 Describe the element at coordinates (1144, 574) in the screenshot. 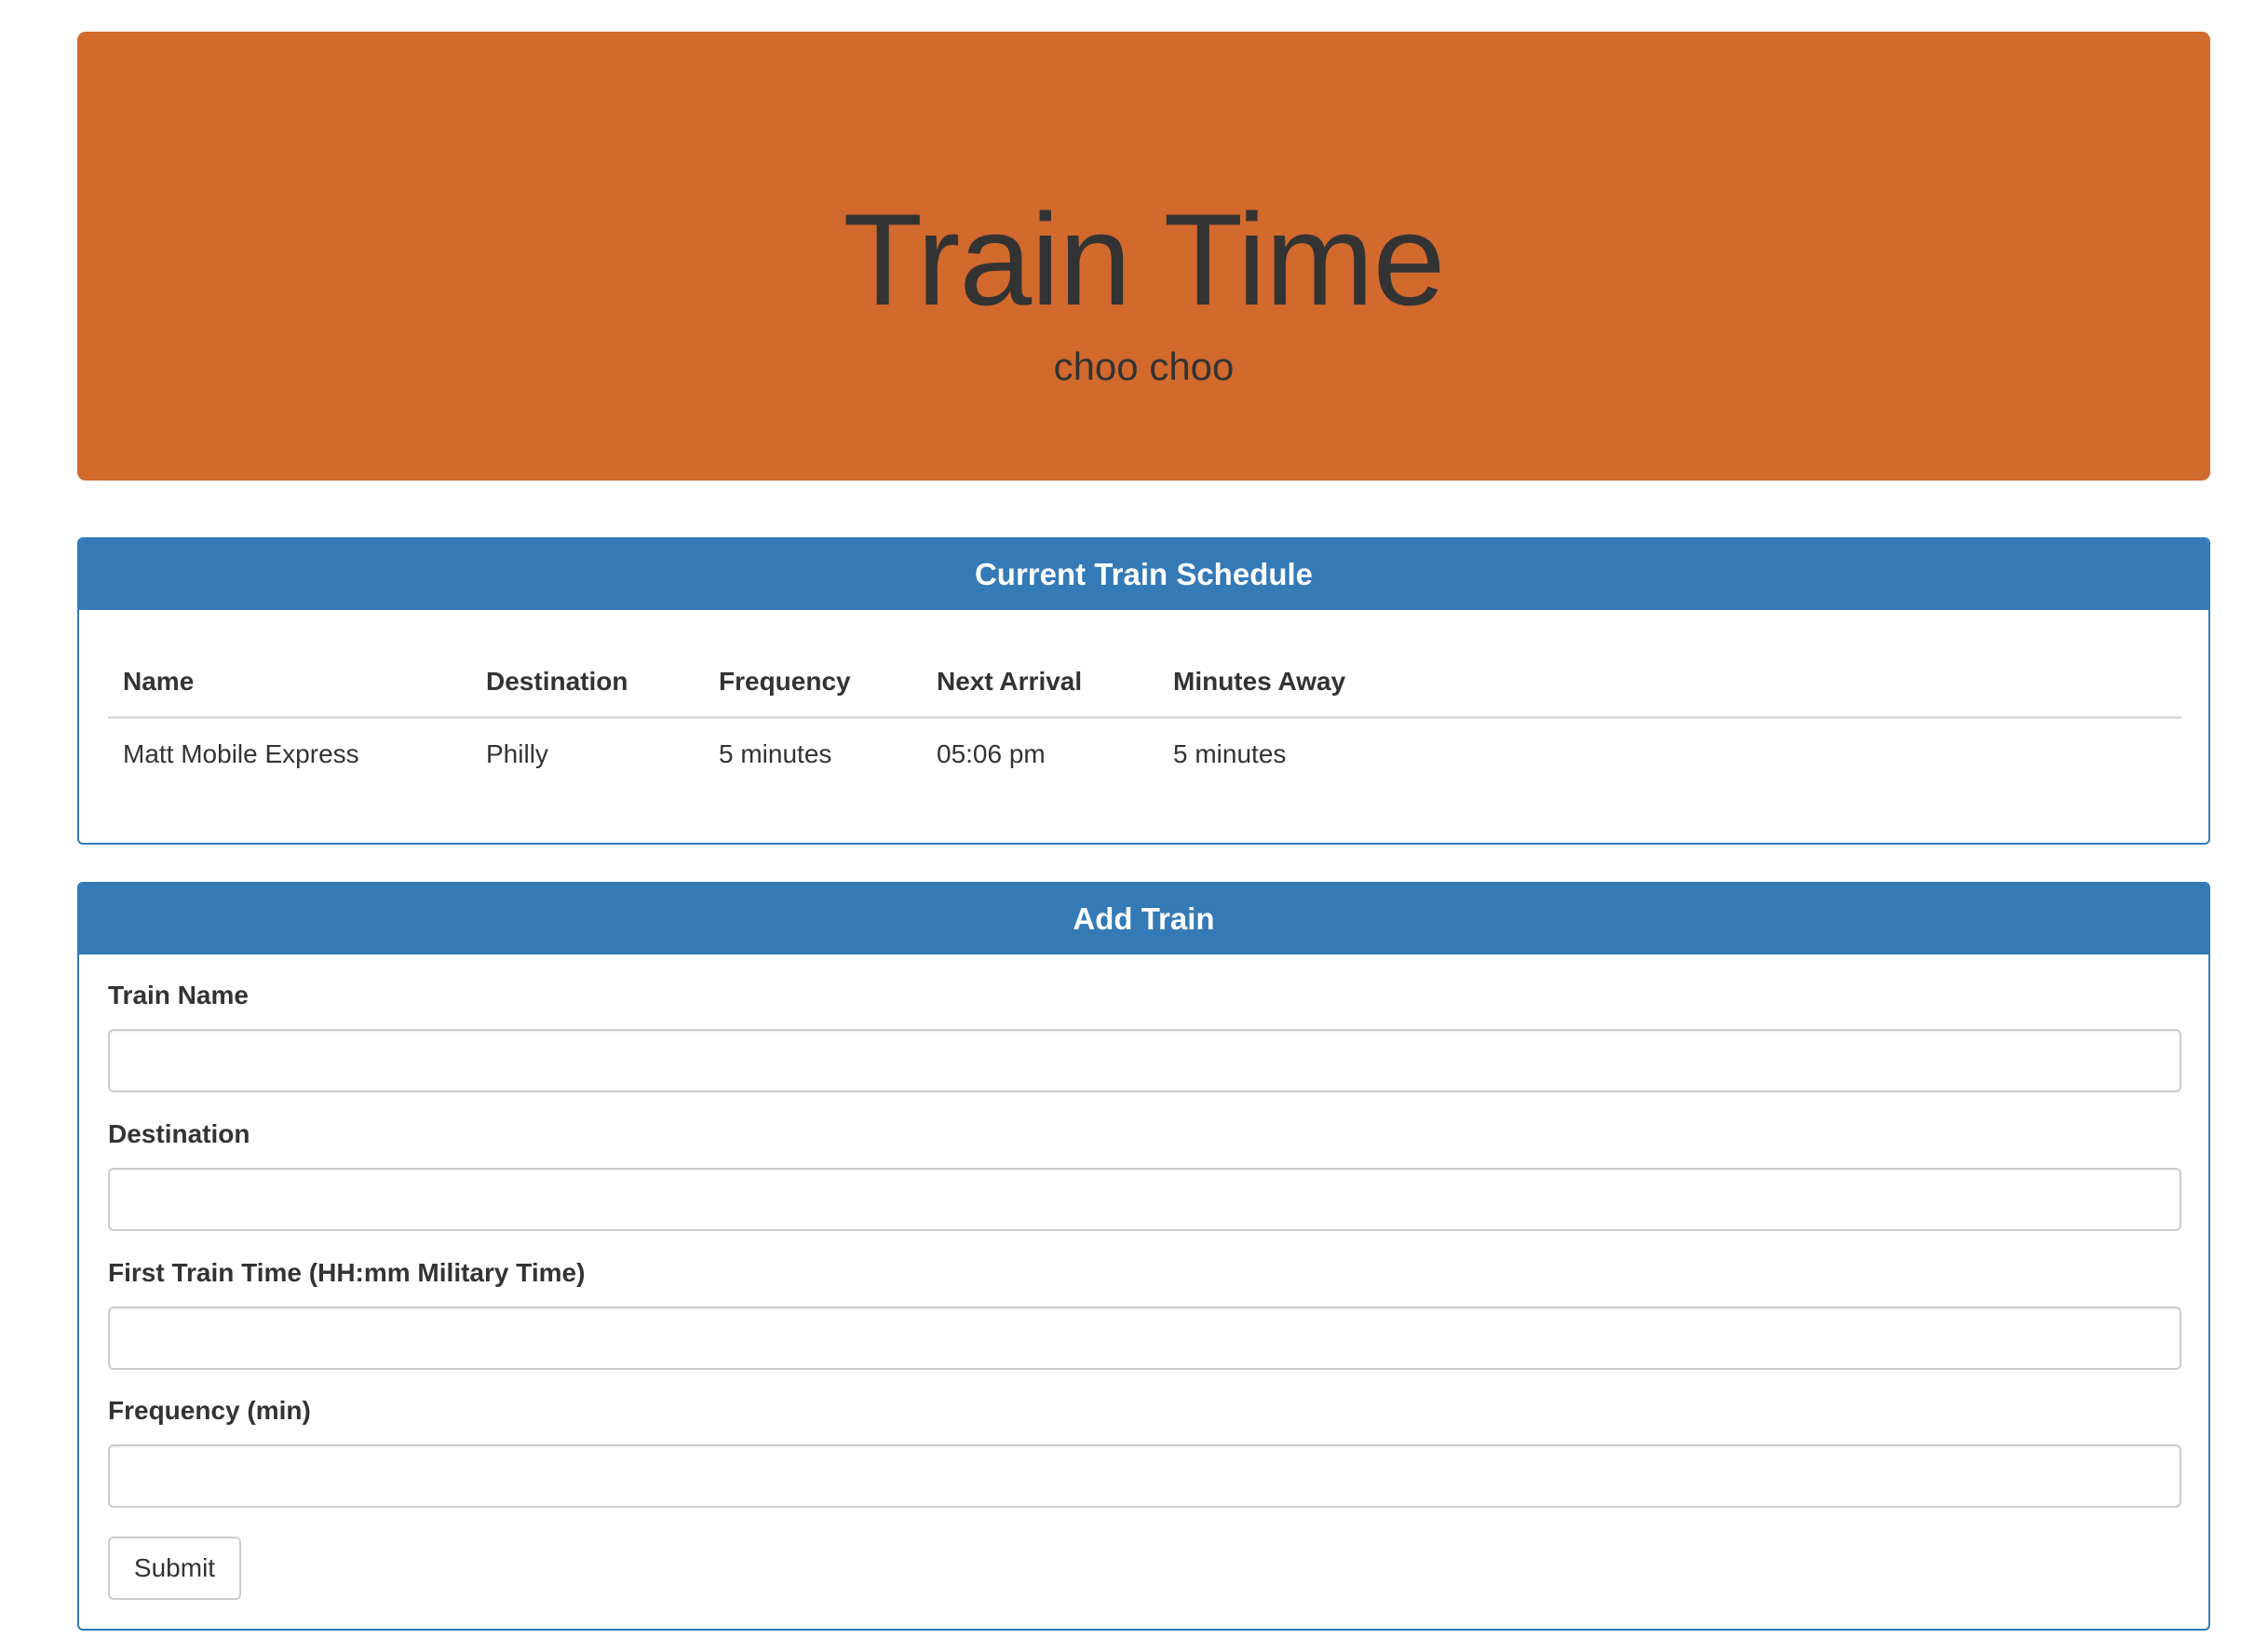

I see `schedule-panel-heading: Current Train Schedule` at that location.